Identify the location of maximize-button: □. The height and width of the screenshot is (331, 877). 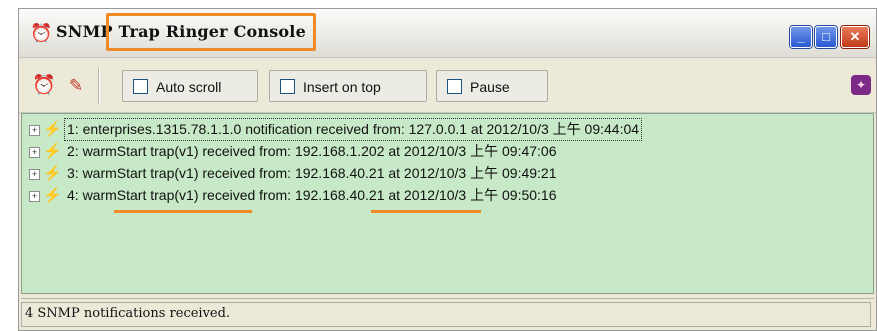
(826, 37).